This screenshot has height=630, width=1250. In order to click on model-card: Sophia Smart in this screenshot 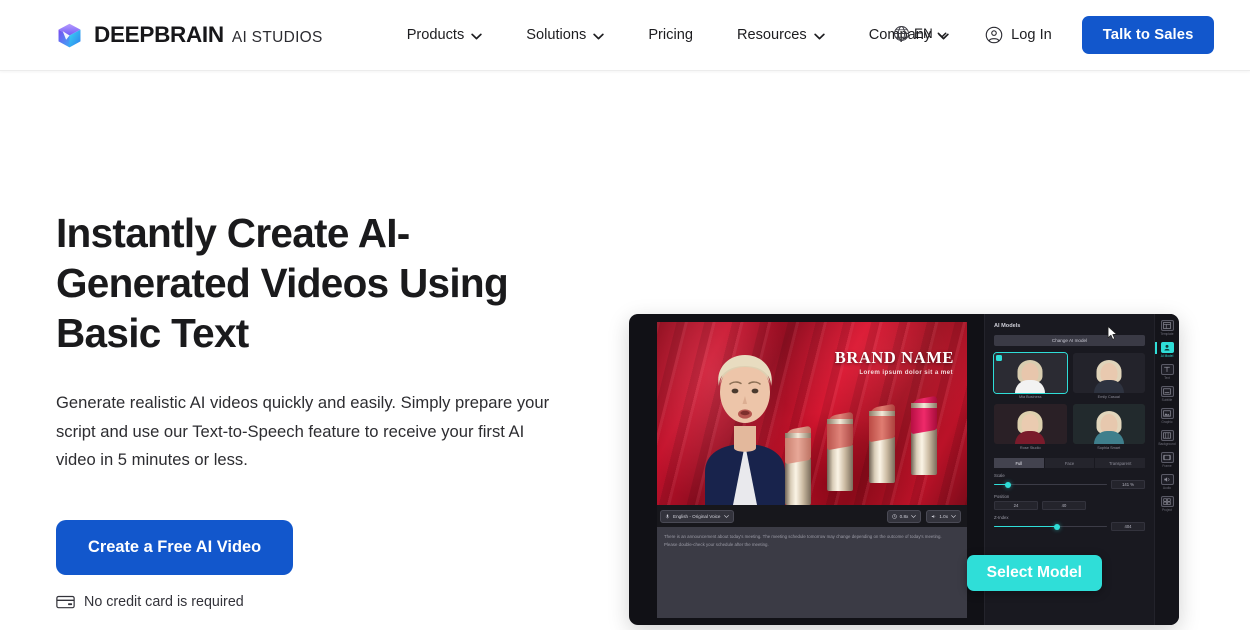, I will do `click(1108, 427)`.